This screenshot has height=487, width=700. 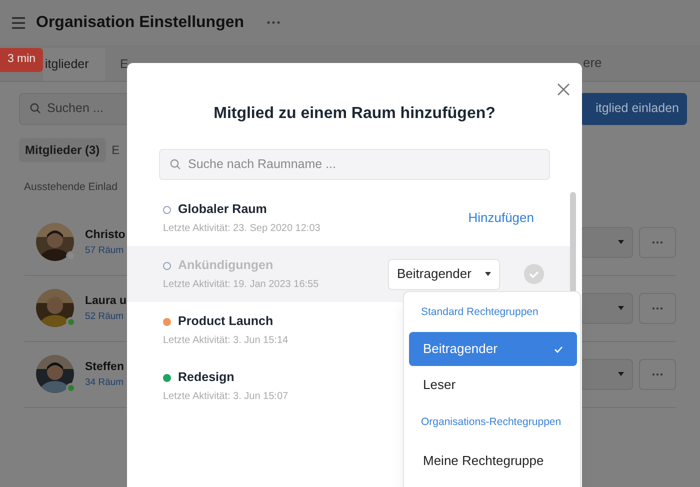 I want to click on menu-heading: Organisations-Rechtegruppen, so click(x=491, y=422).